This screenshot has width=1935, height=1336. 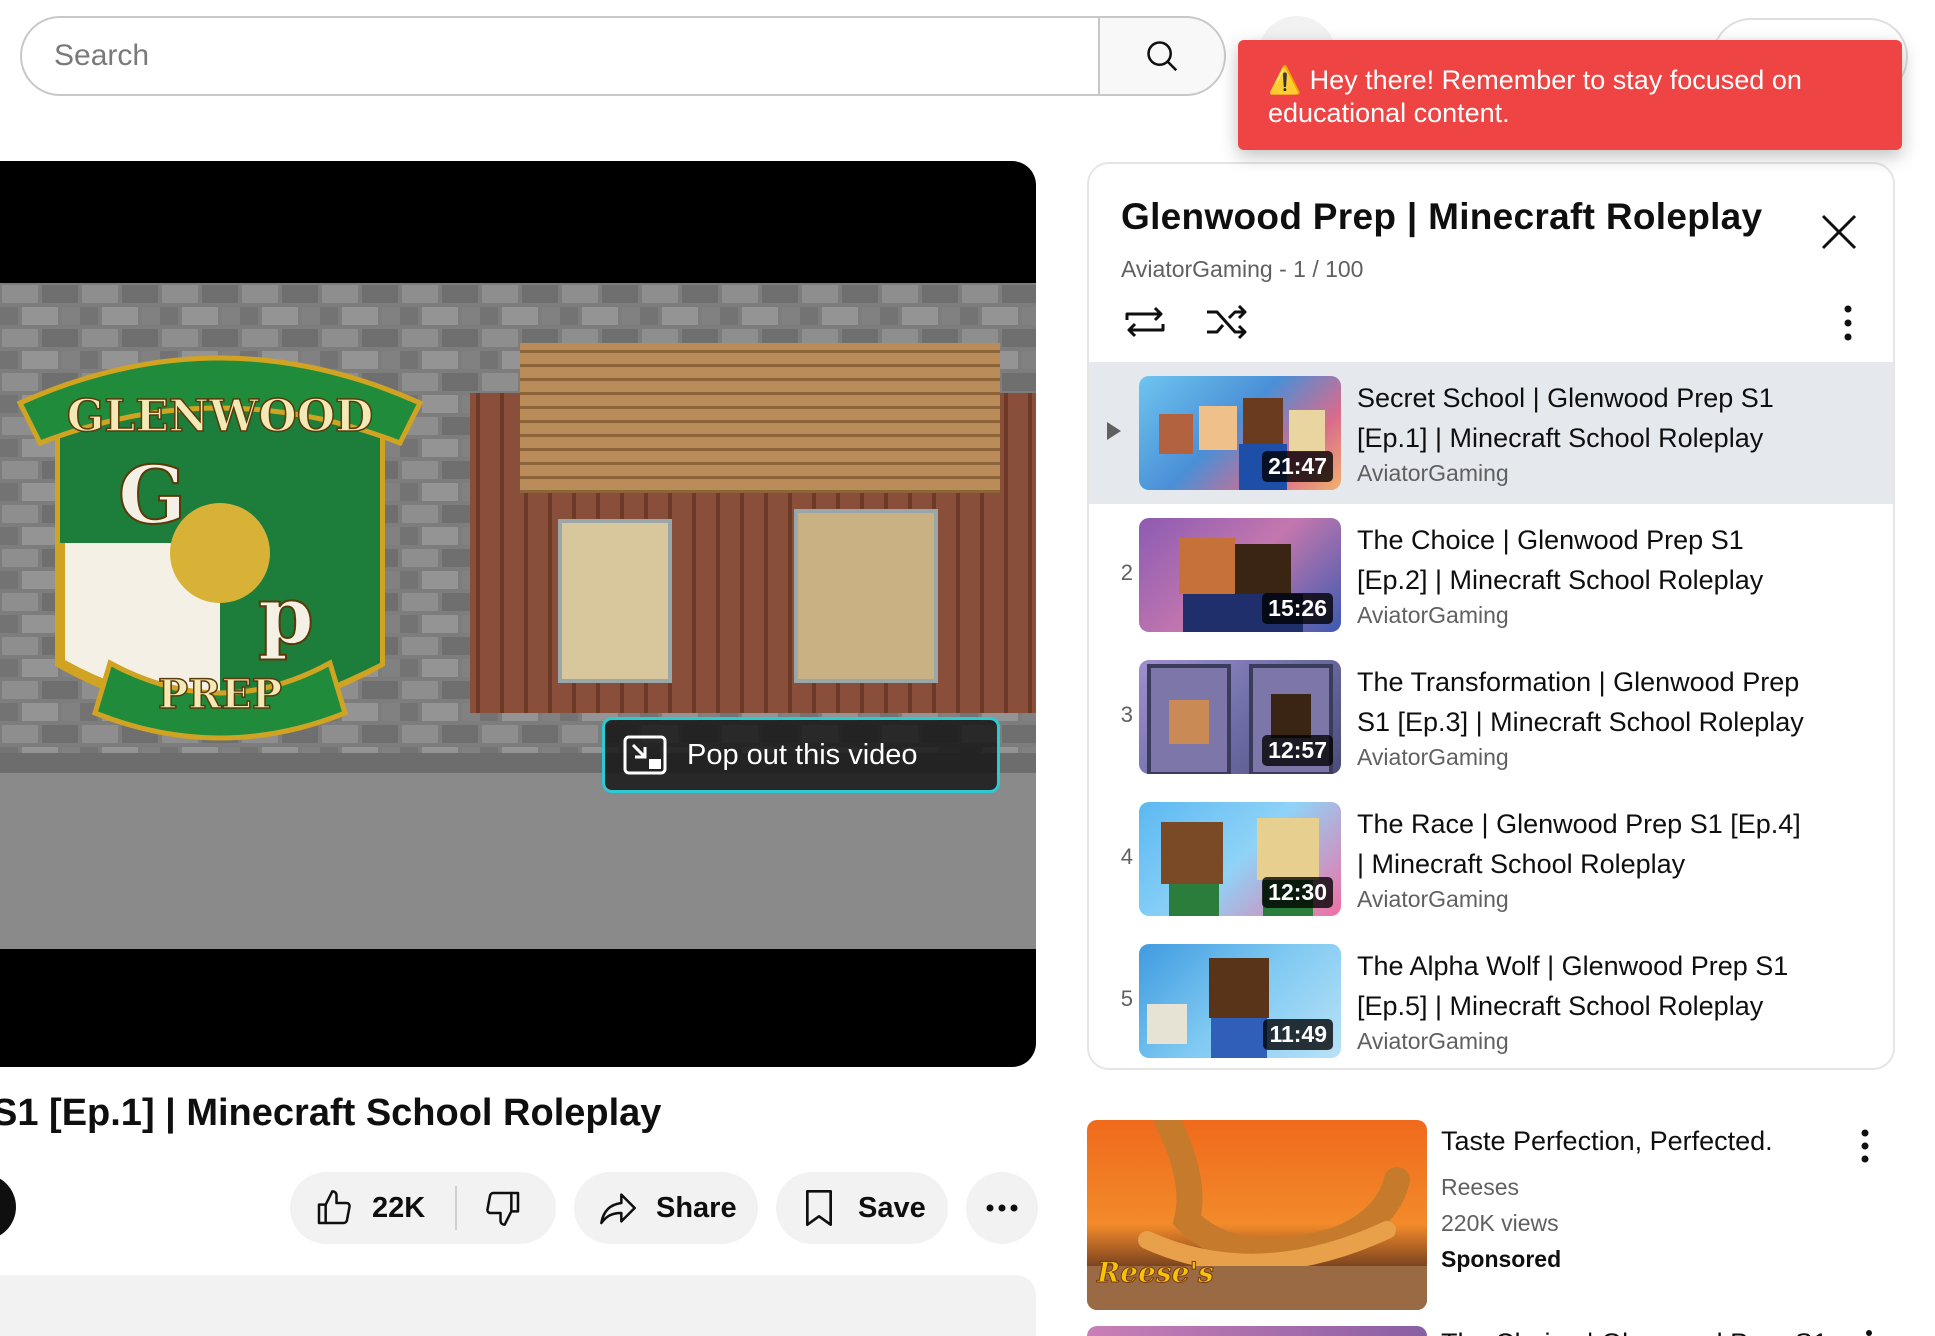 I want to click on search-icon, so click(x=1162, y=56).